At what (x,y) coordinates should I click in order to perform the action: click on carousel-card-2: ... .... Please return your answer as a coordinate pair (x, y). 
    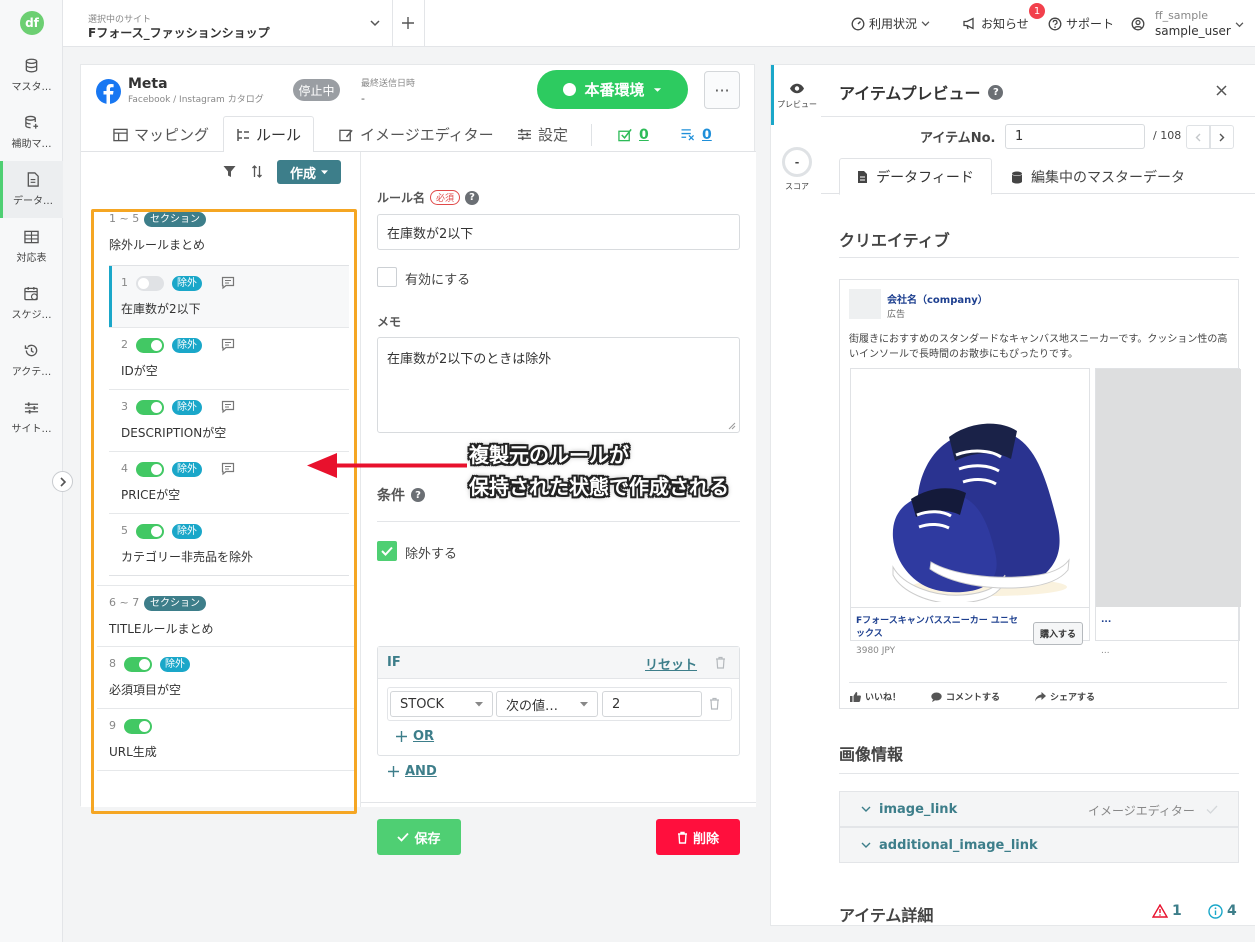
    Looking at the image, I should click on (1168, 512).